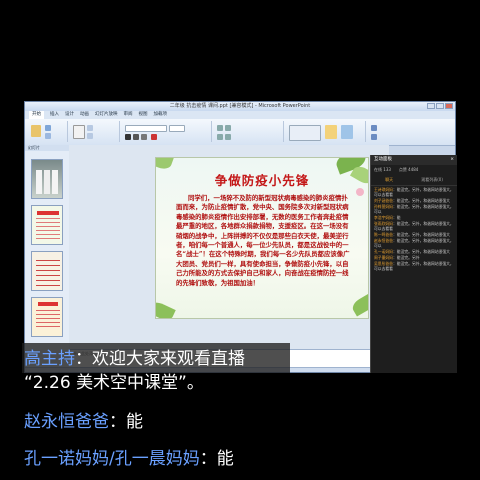 Image resolution: width=480 pixels, height=480 pixels. Describe the element at coordinates (225, 459) in the screenshot. I see `comment-text: 能` at that location.